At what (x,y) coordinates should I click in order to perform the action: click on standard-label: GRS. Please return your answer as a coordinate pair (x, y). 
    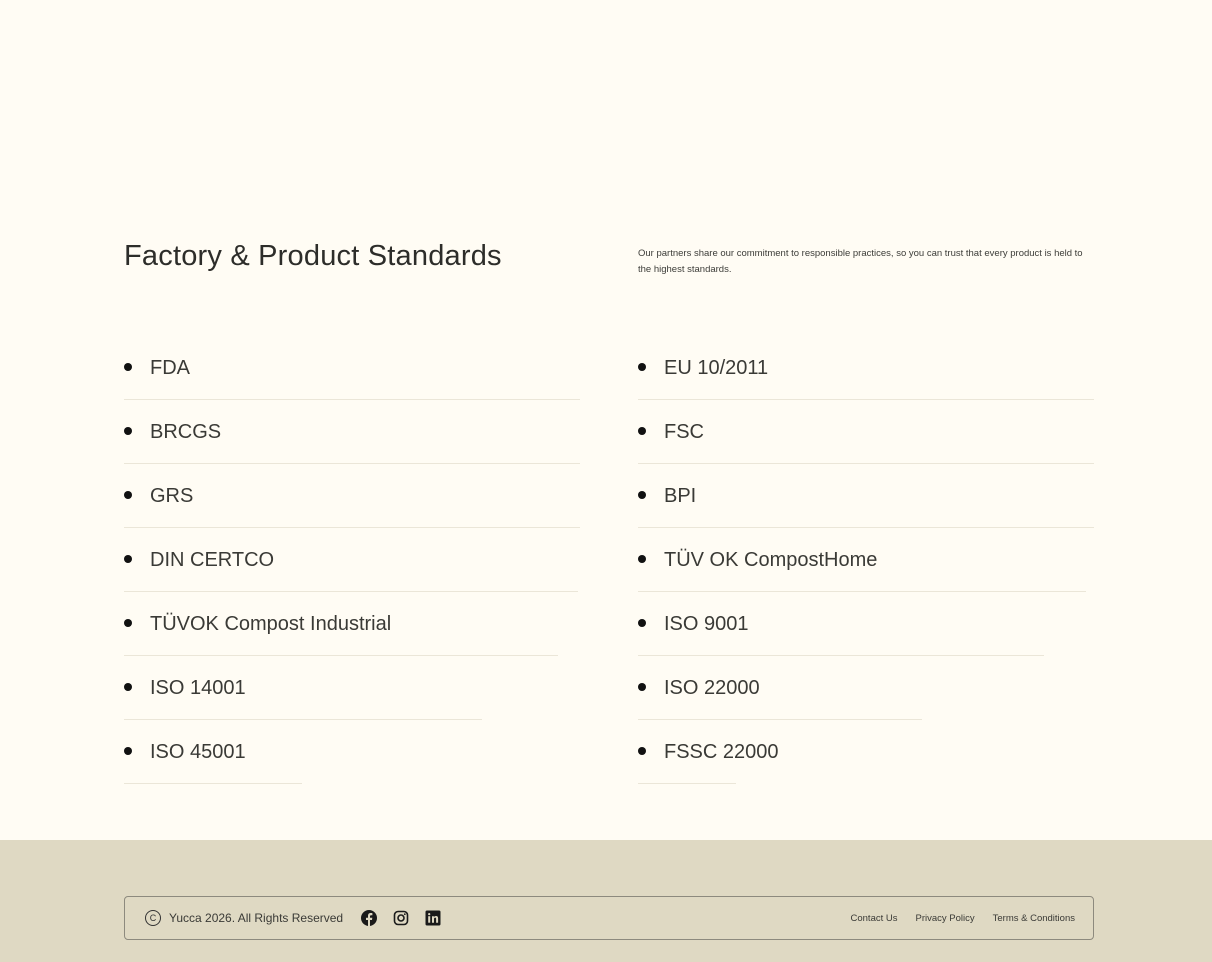
    Looking at the image, I should click on (172, 495).